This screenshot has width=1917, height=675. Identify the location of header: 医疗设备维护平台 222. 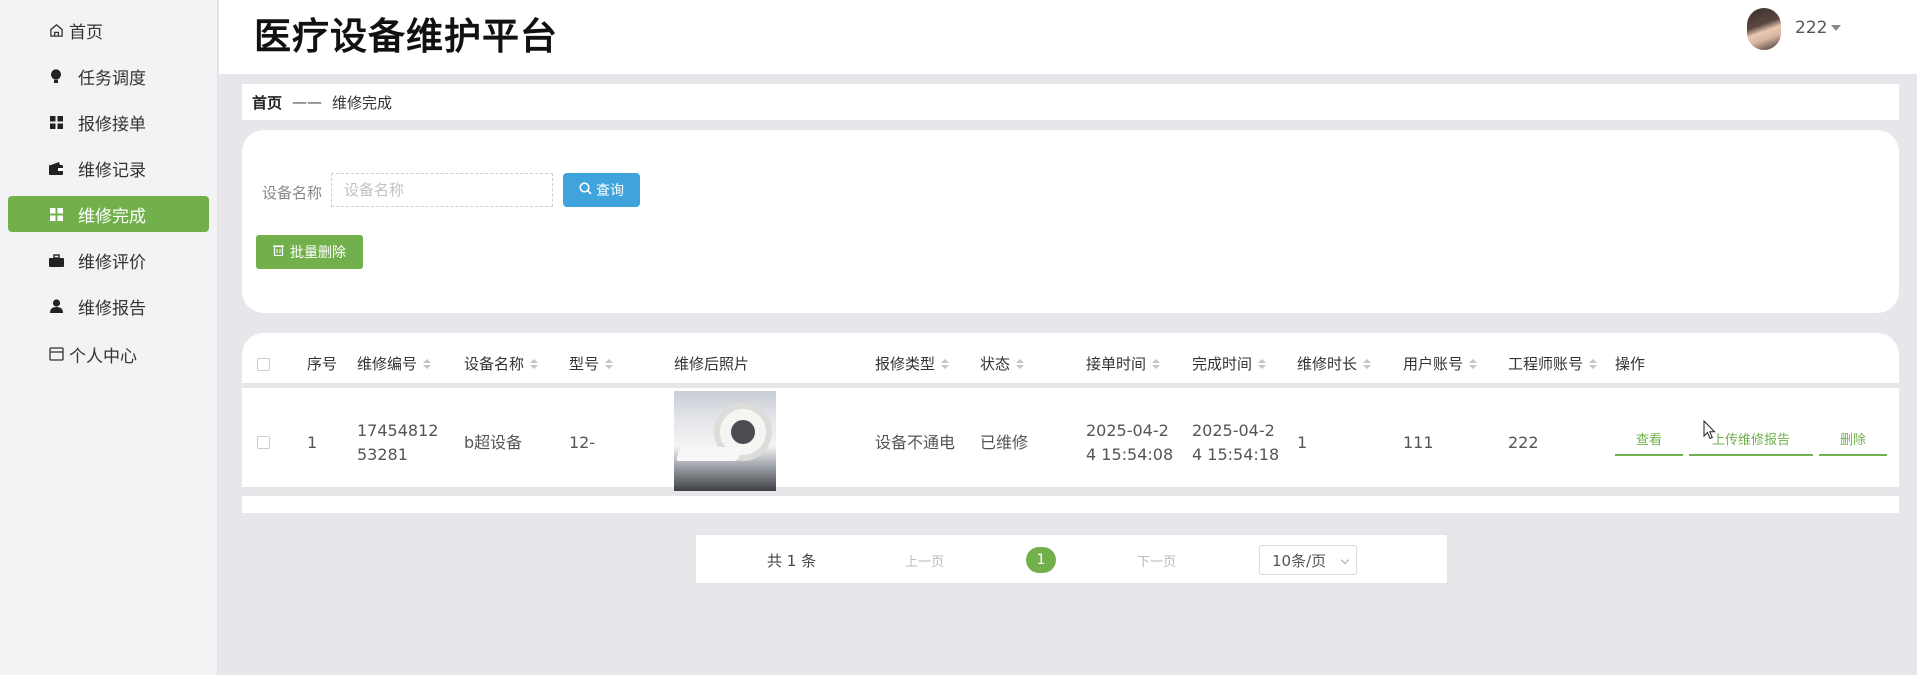
(1068, 37).